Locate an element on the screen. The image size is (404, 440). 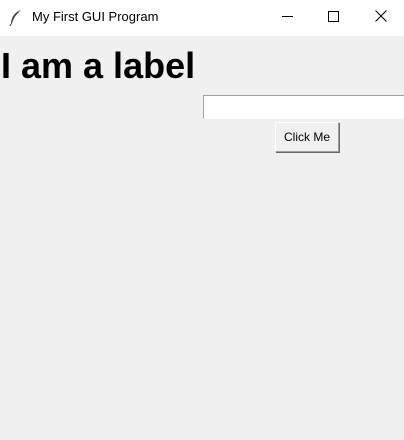
main-label: I am a label is located at coordinates (98, 65).